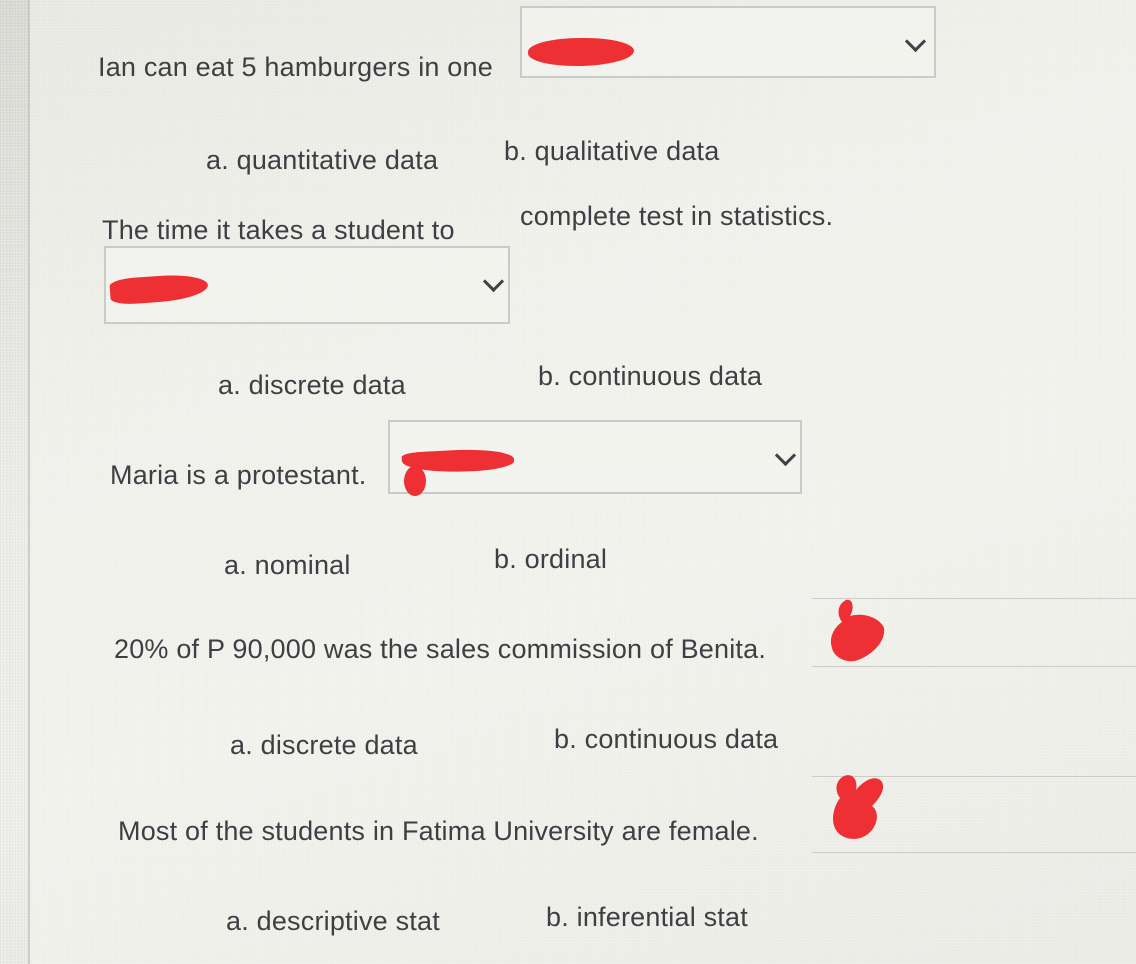 Image resolution: width=1136 pixels, height=964 pixels. I want to click on question-5-option-b: b. inferential stat, so click(647, 917).